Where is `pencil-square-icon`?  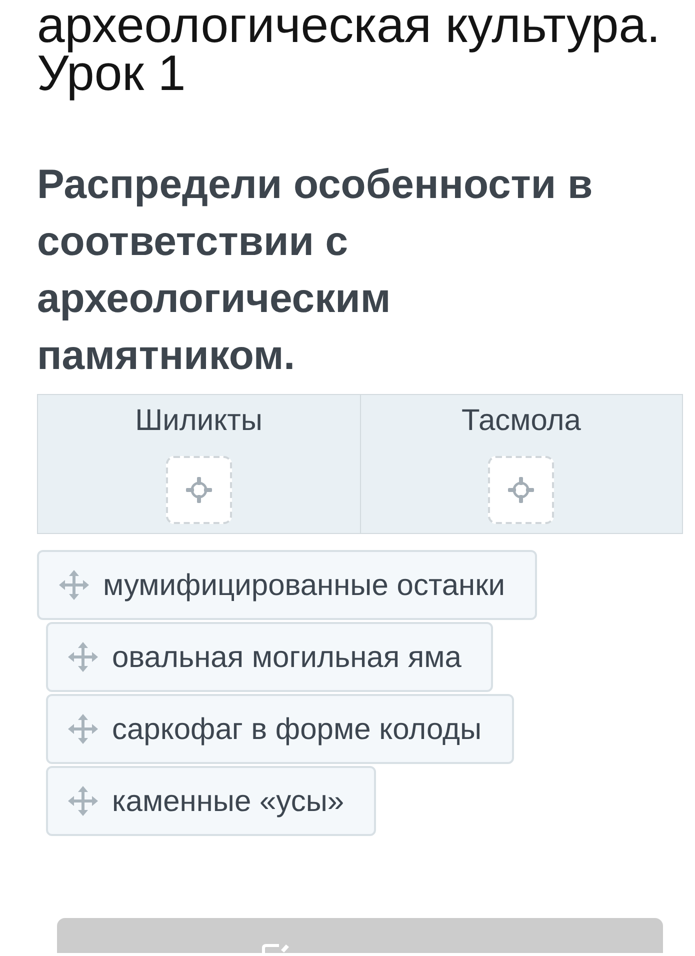 pencil-square-icon is located at coordinates (277, 948).